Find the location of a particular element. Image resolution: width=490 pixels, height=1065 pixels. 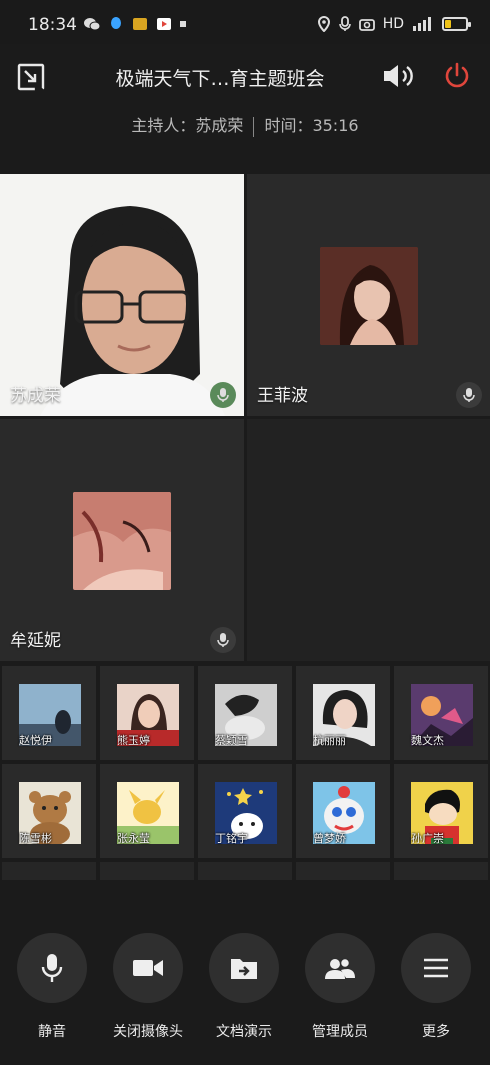

qq-icon is located at coordinates (116, 23).